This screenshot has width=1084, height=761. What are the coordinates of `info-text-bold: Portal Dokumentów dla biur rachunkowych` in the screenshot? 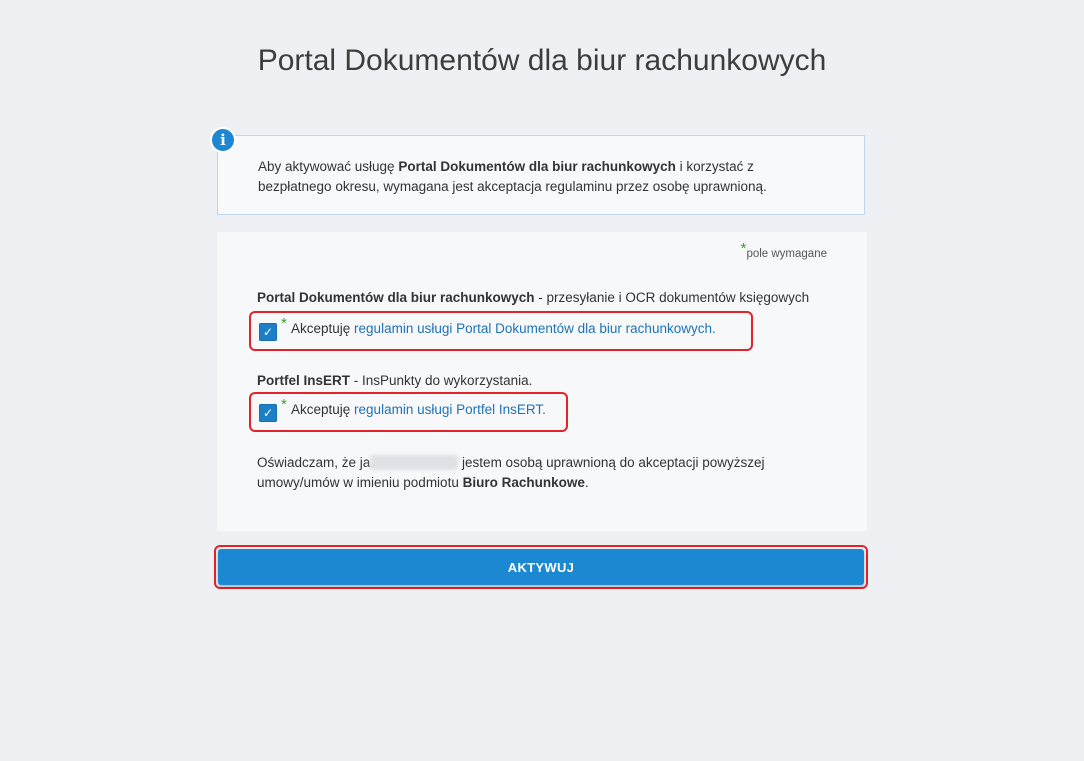 It's located at (537, 166).